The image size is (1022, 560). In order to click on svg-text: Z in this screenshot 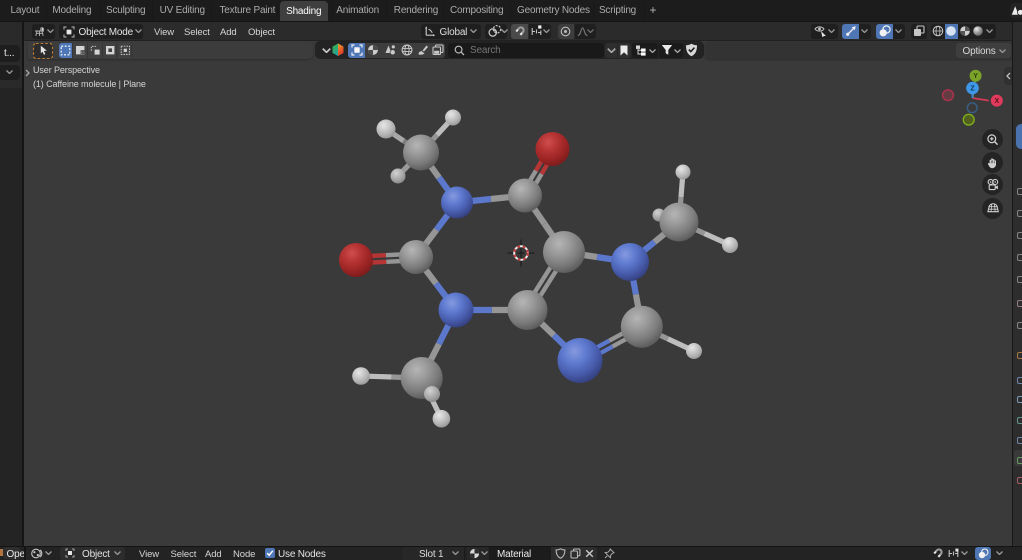, I will do `click(972, 89)`.